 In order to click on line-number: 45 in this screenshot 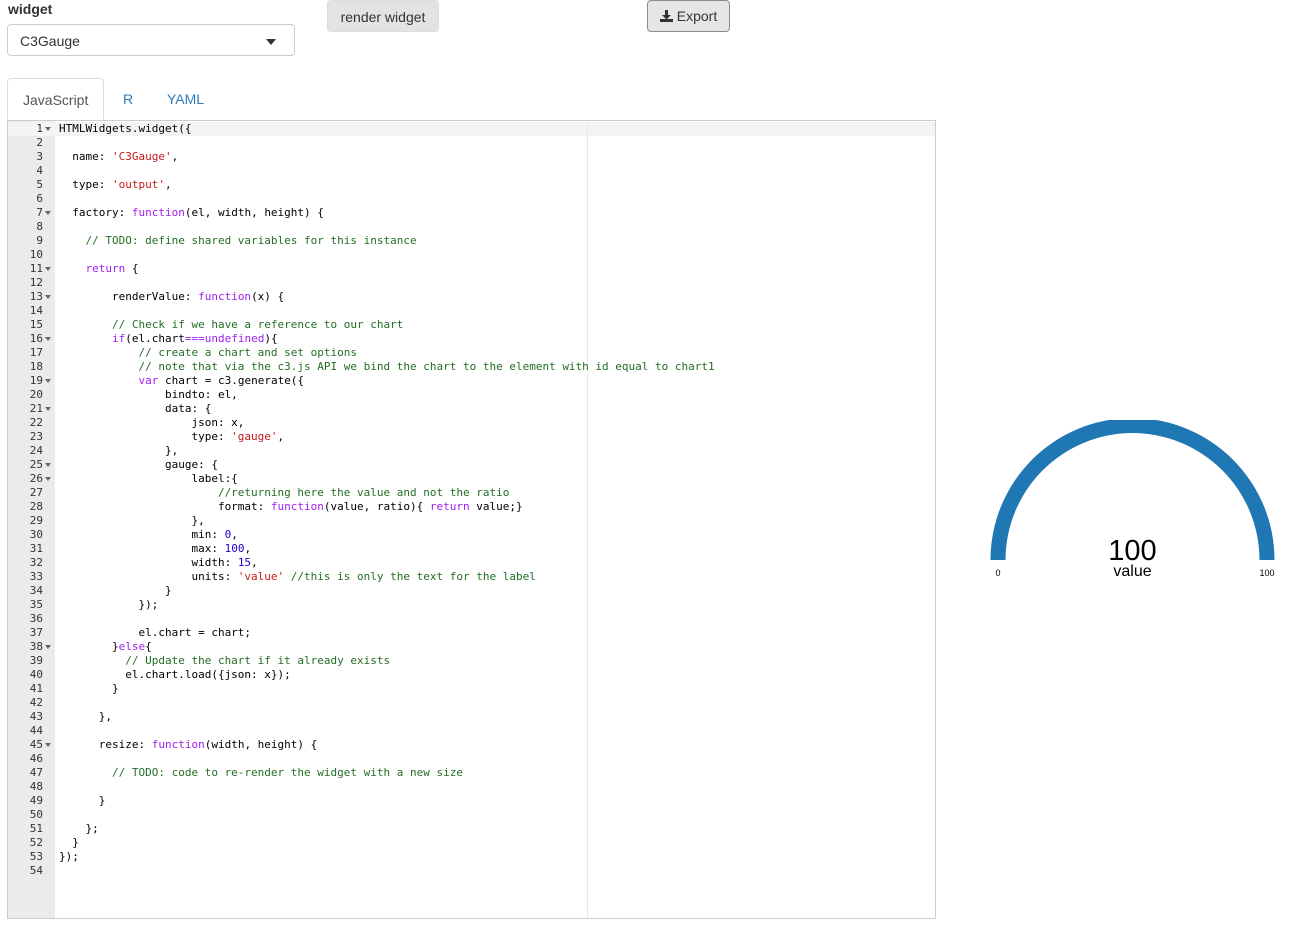, I will do `click(36, 744)`.